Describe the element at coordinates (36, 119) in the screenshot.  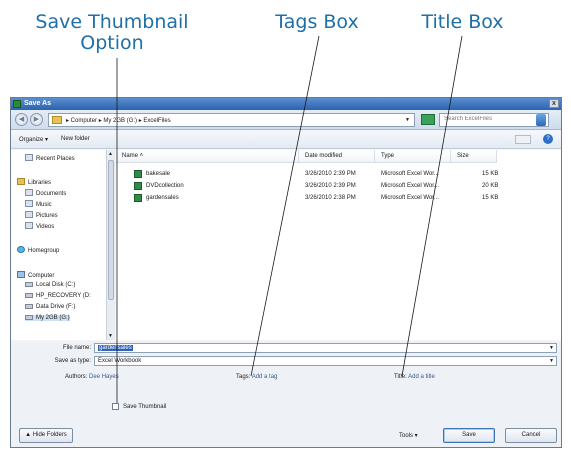
I see `forward-button: ▶` at that location.